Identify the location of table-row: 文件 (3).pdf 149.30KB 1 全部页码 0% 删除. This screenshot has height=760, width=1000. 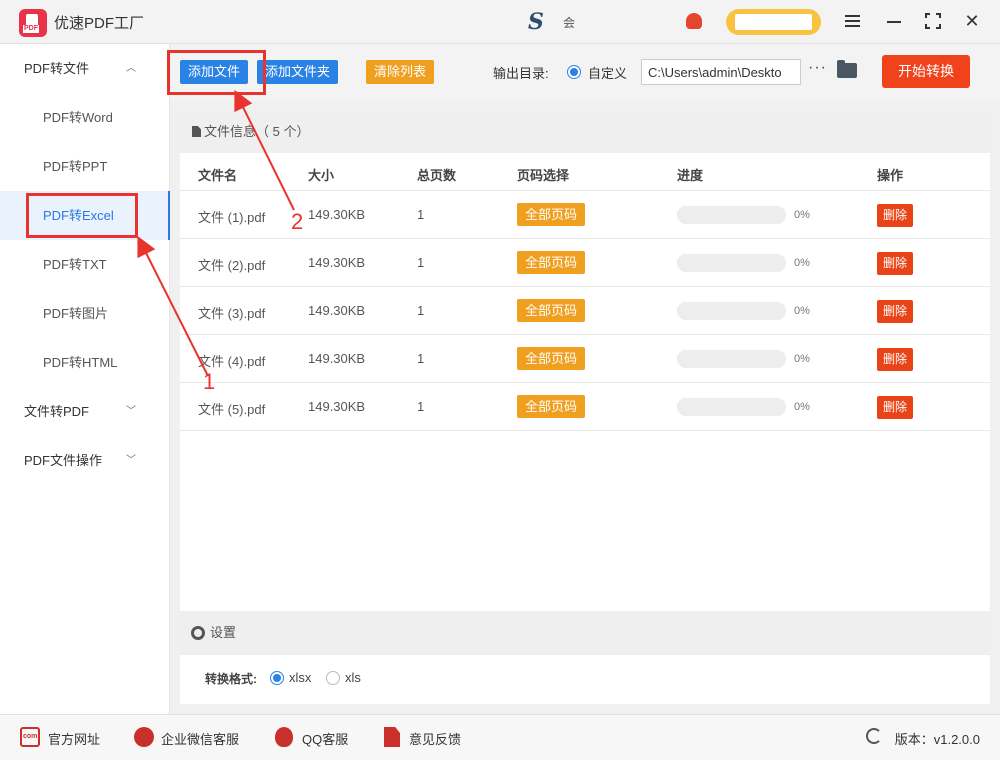
(585, 311).